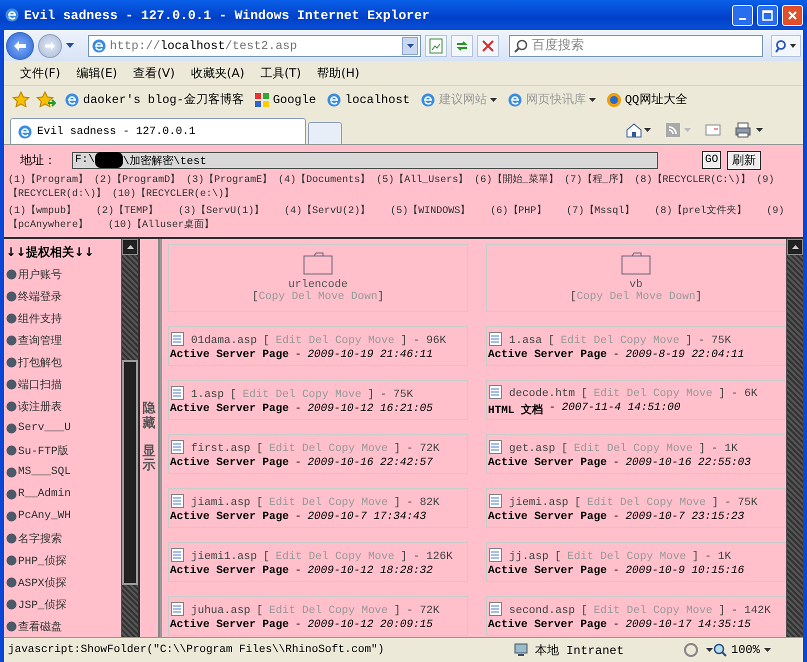 This screenshot has width=807, height=662. Describe the element at coordinates (57, 194) in the screenshot. I see `folder-link: 【RECYCLER(d:\)】` at that location.